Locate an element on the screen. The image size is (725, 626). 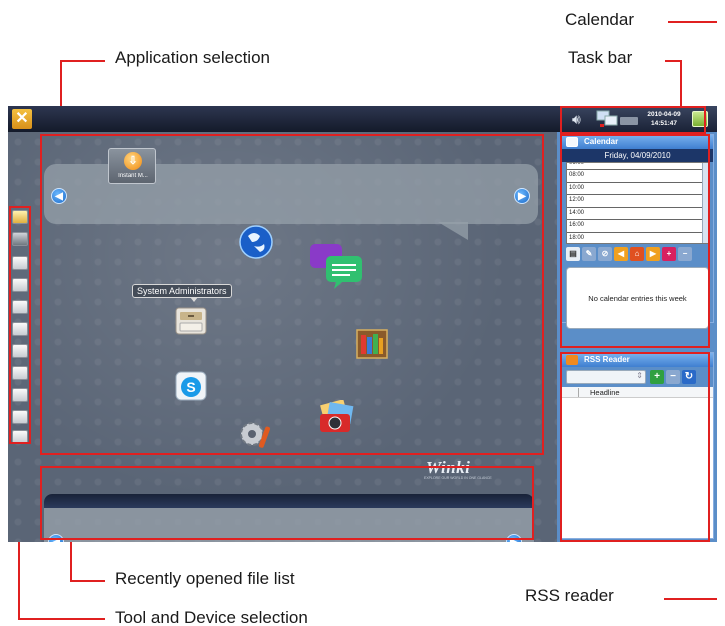
leader-calendar-h is located at coordinates (692, 22).